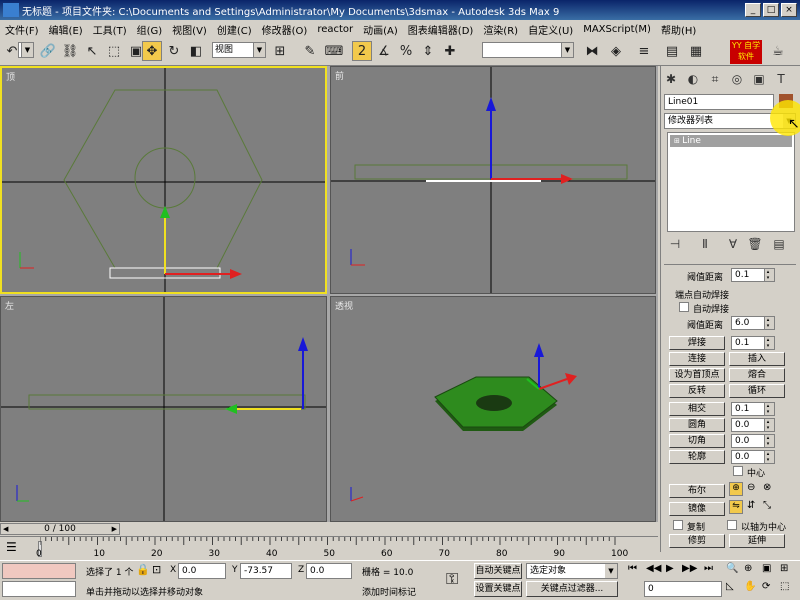 The image size is (800, 600). What do you see at coordinates (748, 568) in the screenshot?
I see `zoom-all-icon: ⊕` at bounding box center [748, 568].